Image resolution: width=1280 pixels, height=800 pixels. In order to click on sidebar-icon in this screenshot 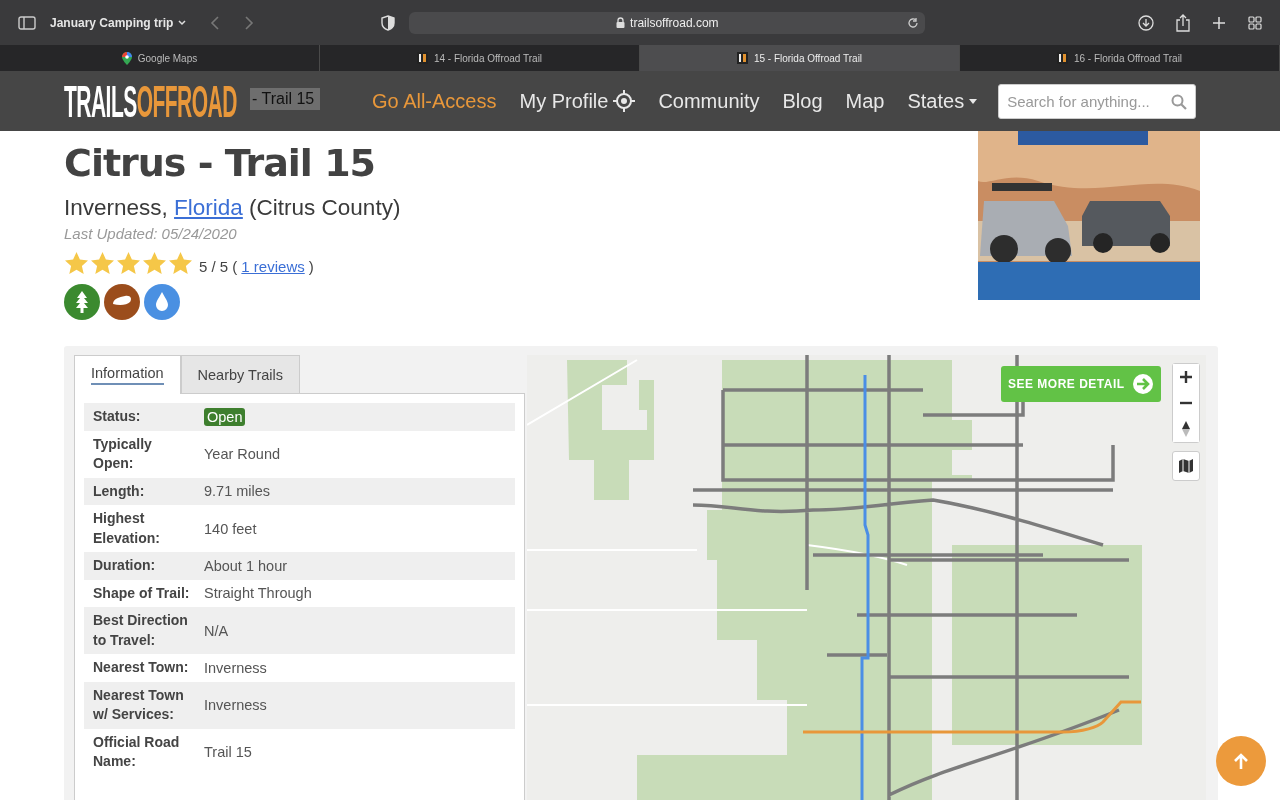, I will do `click(27, 22)`.